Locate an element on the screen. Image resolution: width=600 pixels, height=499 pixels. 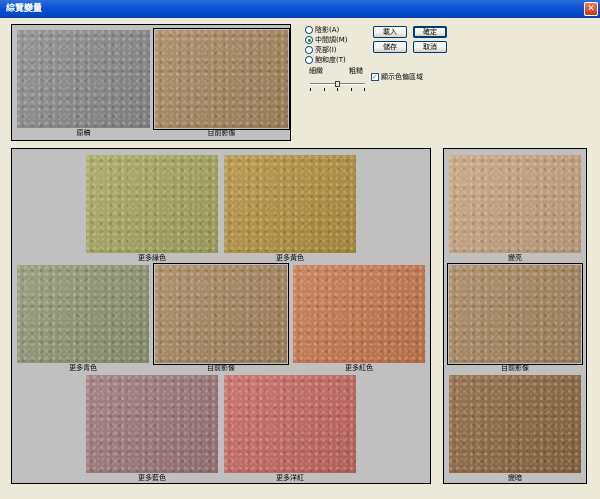
close-icon: ✕ is located at coordinates (591, 9).